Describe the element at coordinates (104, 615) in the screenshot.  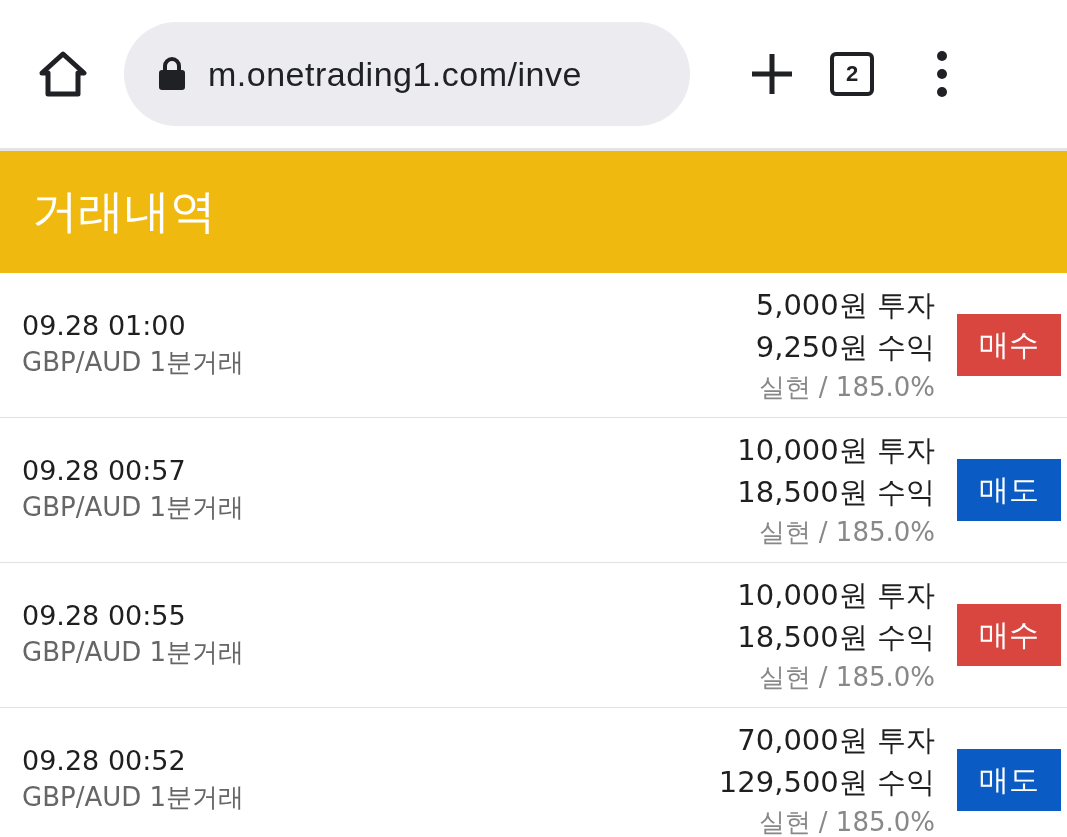
I see `trade-time: 09.28 00:55` at that location.